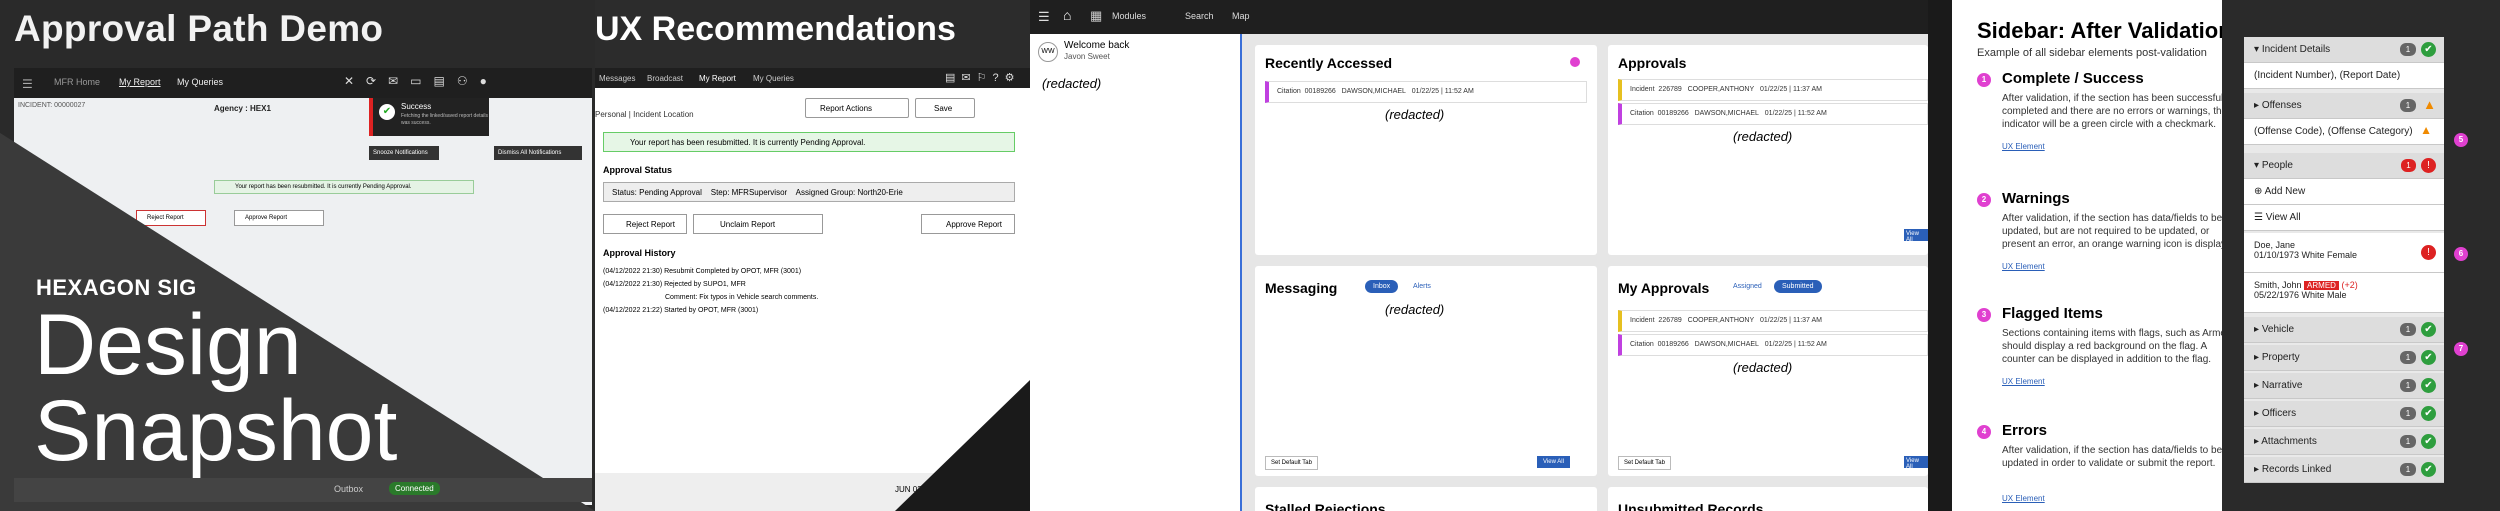  What do you see at coordinates (2344, 414) in the screenshot?
I see `sidebar-item: ▸ Officers 1 ✔` at bounding box center [2344, 414].